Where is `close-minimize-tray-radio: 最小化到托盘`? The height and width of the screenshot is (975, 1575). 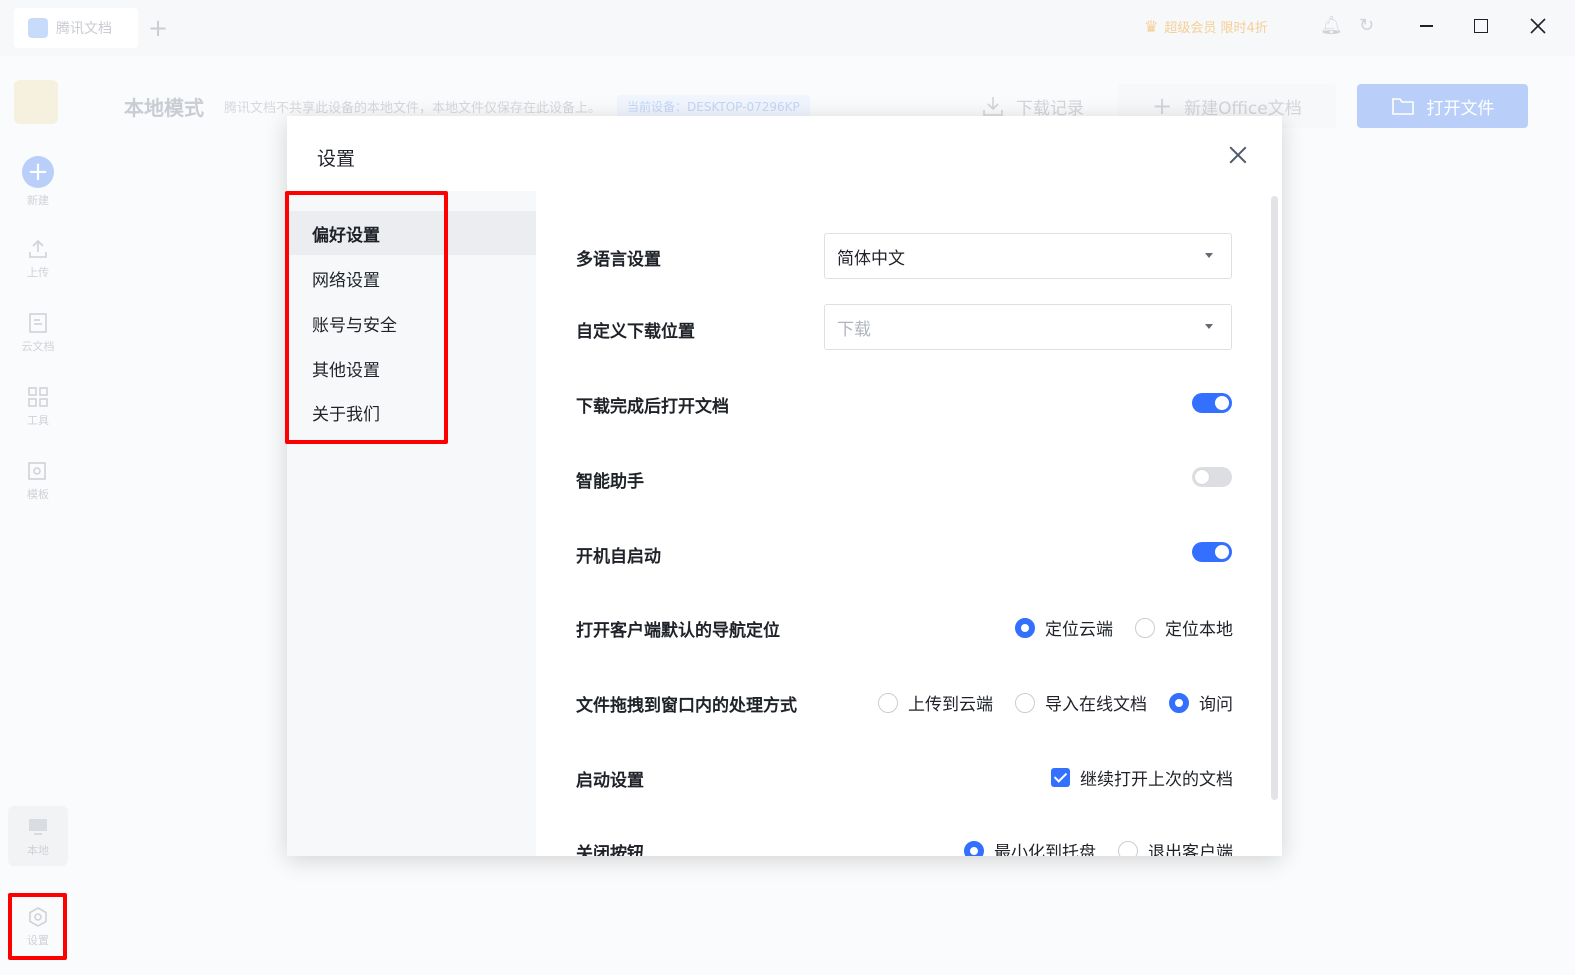 close-minimize-tray-radio: 最小化到托盘 is located at coordinates (1030, 847).